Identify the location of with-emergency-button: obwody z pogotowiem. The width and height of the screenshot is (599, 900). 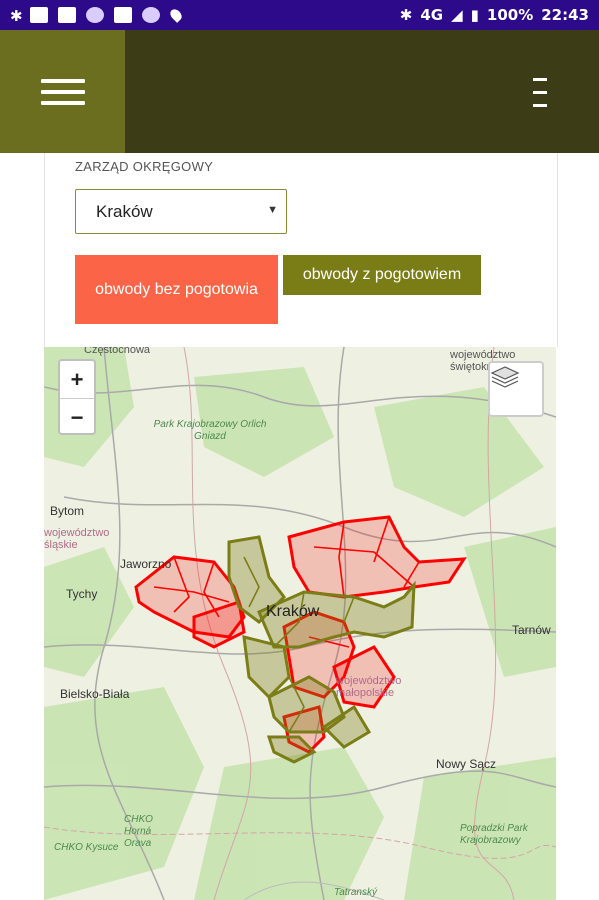
(382, 275).